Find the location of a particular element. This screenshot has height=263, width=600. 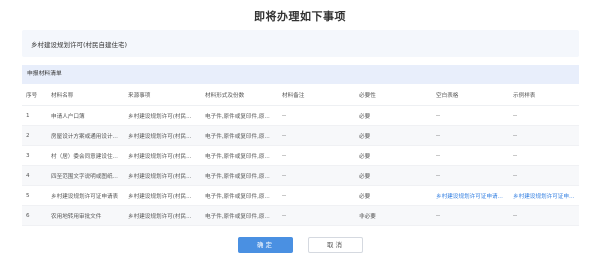

cell-index: 4 is located at coordinates (28, 175).